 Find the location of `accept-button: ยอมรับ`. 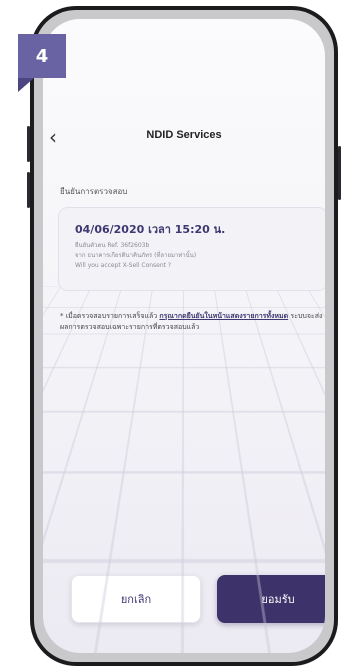

accept-button: ยอมรับ is located at coordinates (271, 599).